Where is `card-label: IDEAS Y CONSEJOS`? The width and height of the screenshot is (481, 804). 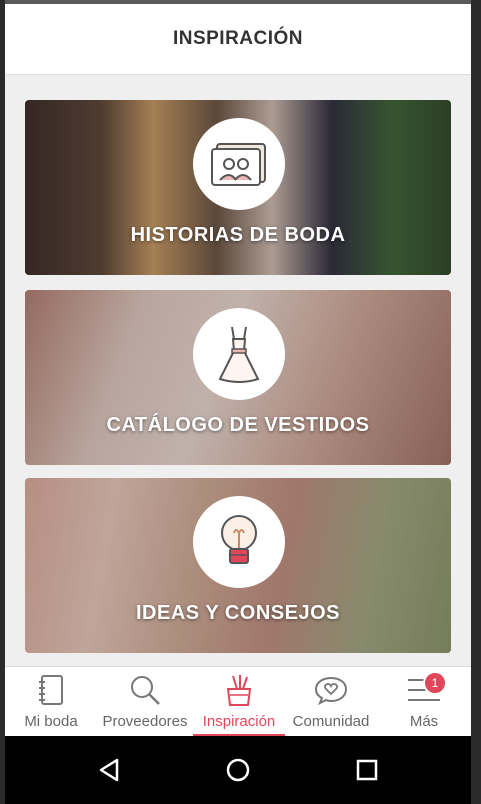 card-label: IDEAS Y CONSEJOS is located at coordinates (238, 613).